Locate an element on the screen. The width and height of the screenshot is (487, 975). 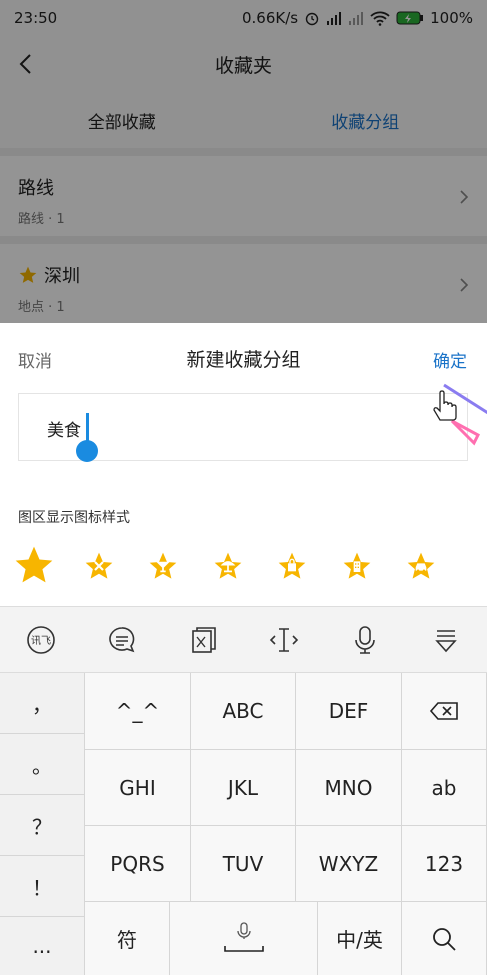
search-icon is located at coordinates (444, 939).